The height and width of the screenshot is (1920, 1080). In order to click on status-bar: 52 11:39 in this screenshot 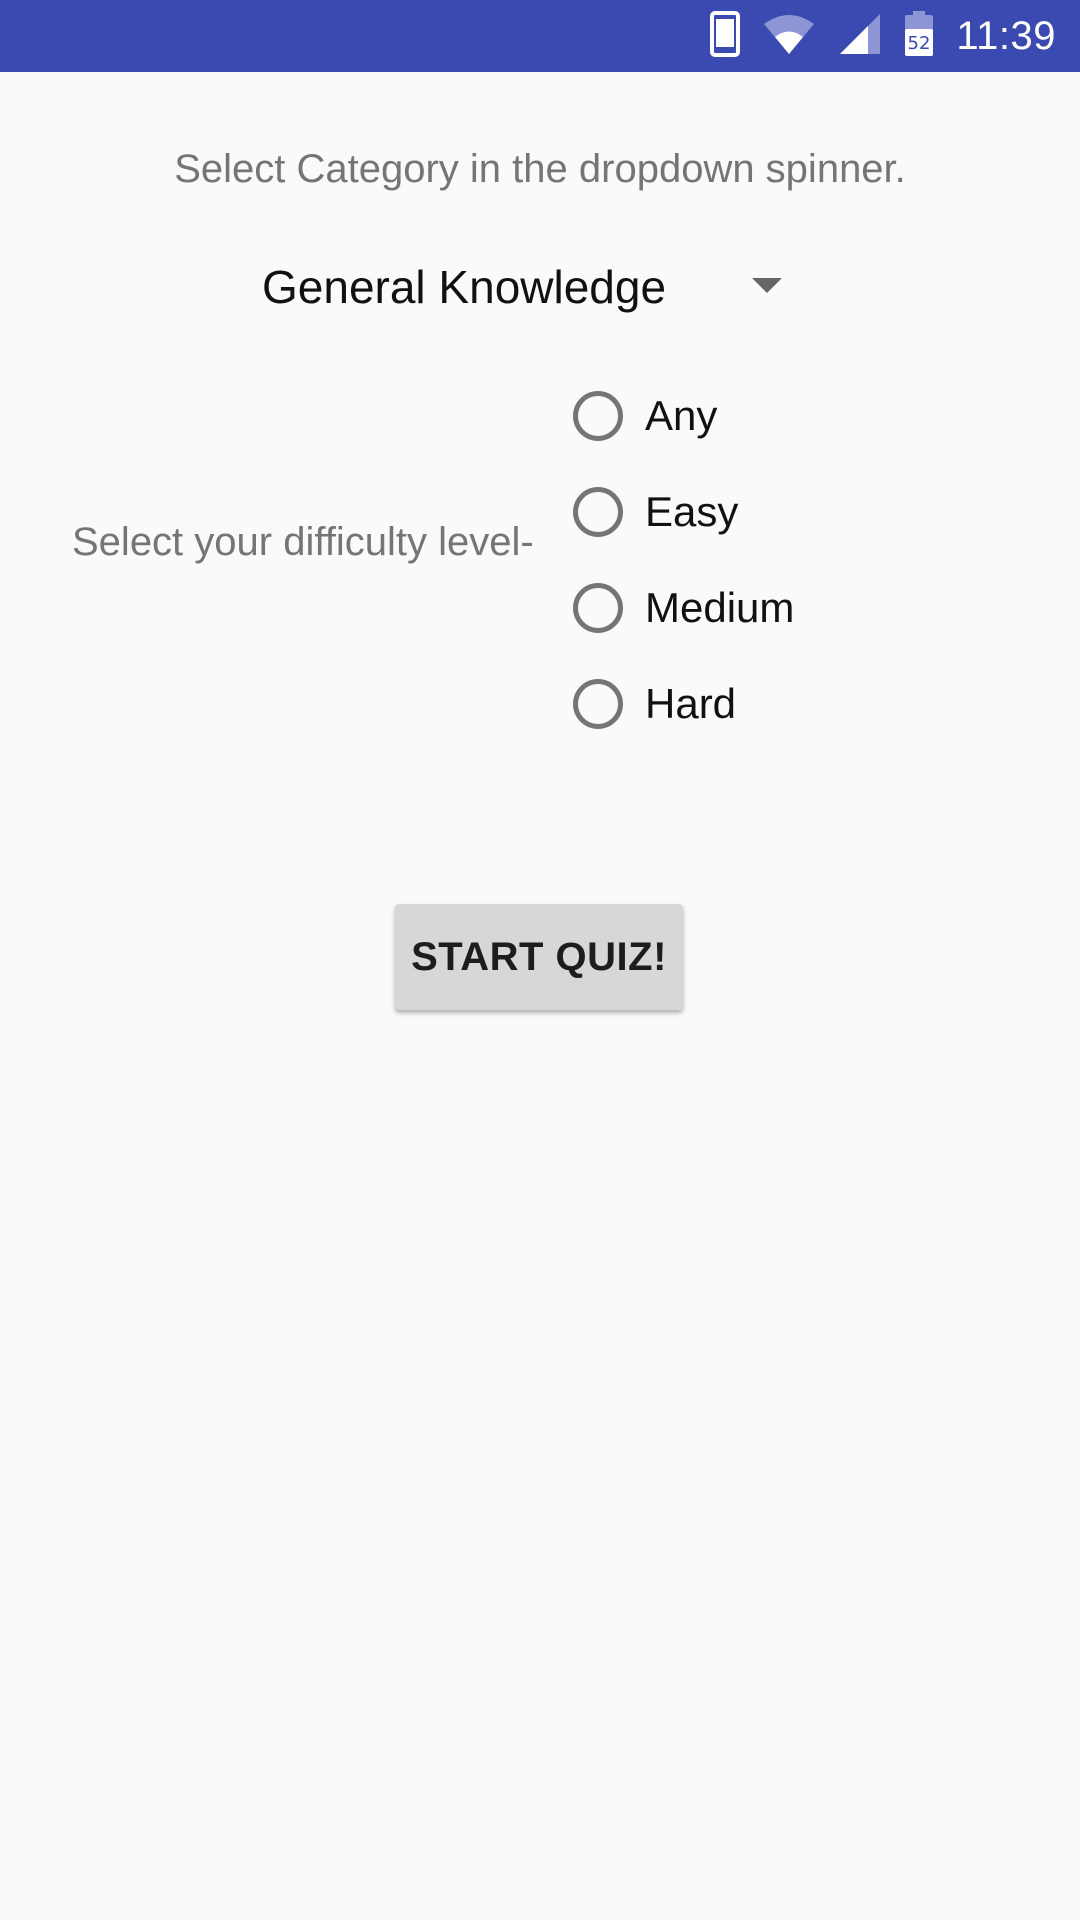, I will do `click(540, 36)`.